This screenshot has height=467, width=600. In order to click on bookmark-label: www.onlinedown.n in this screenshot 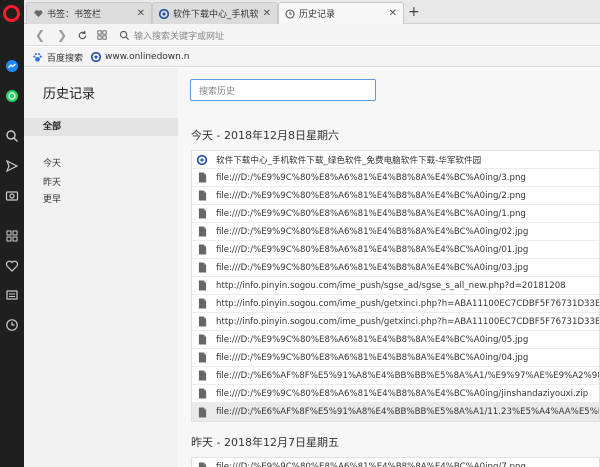, I will do `click(147, 57)`.